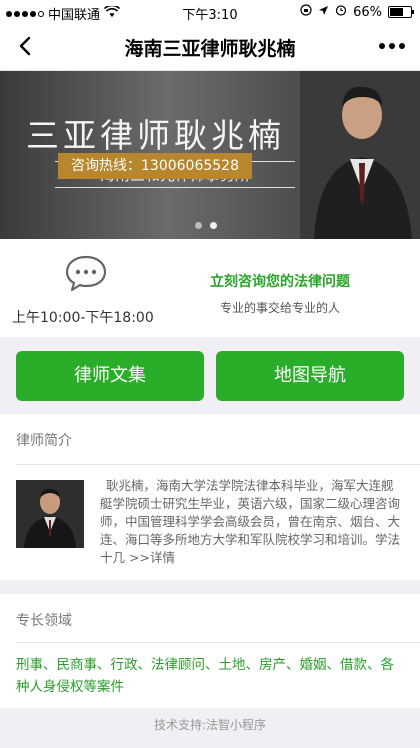 This screenshot has height=748, width=420. I want to click on bio-more-link: >>详情, so click(152, 557).